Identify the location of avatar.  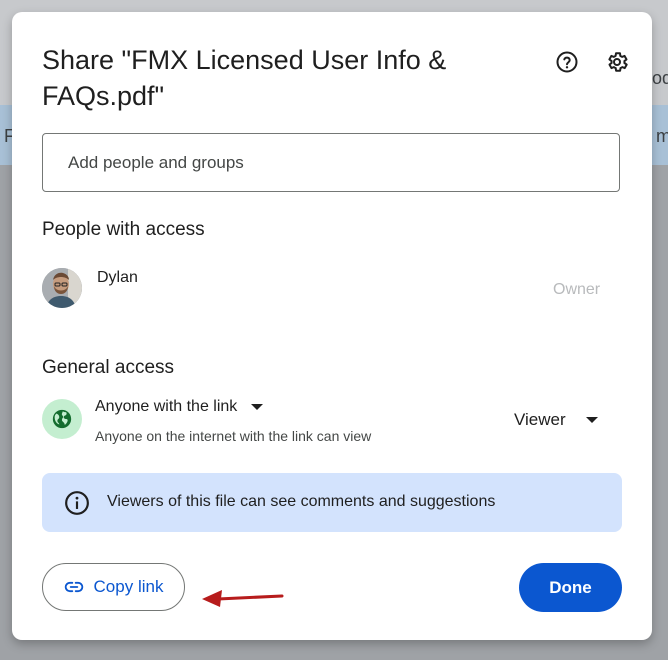
(62, 288).